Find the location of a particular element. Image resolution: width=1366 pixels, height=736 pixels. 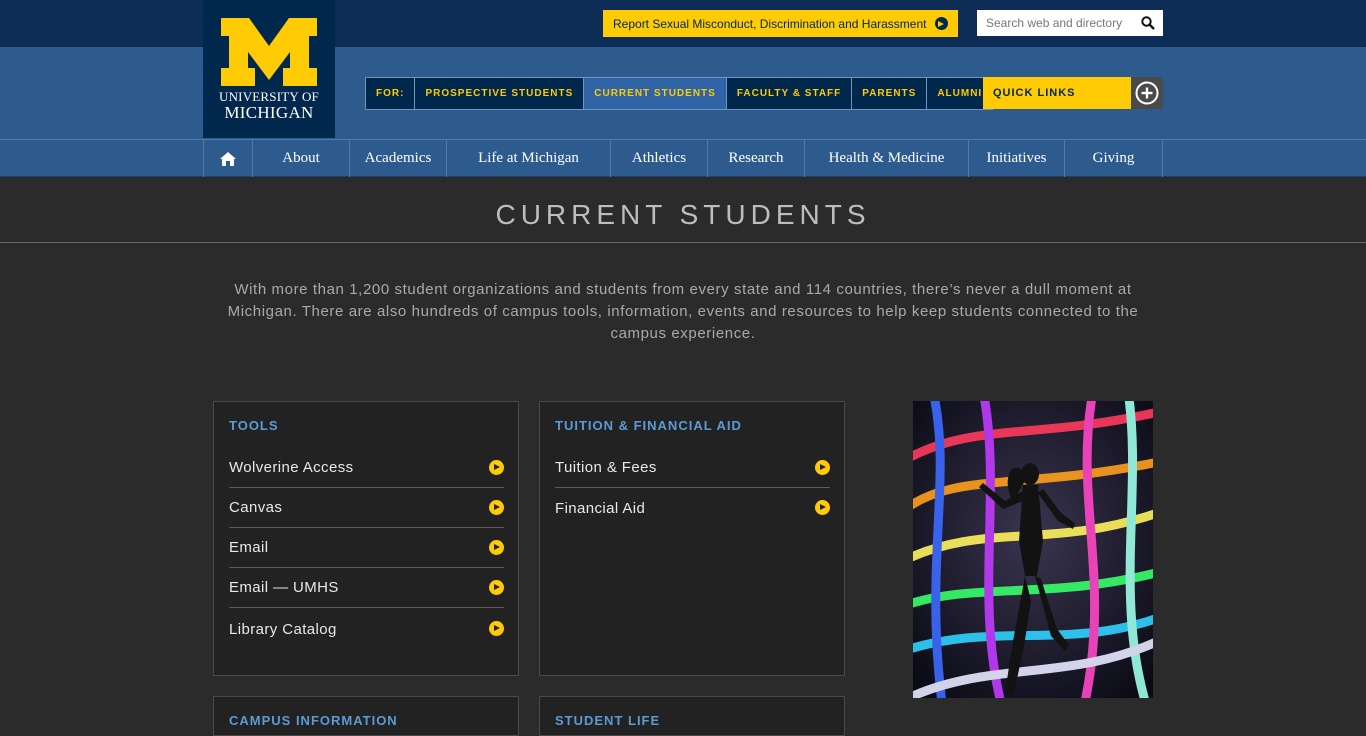

quick-links: QUICK LINKS is located at coordinates (1073, 93).